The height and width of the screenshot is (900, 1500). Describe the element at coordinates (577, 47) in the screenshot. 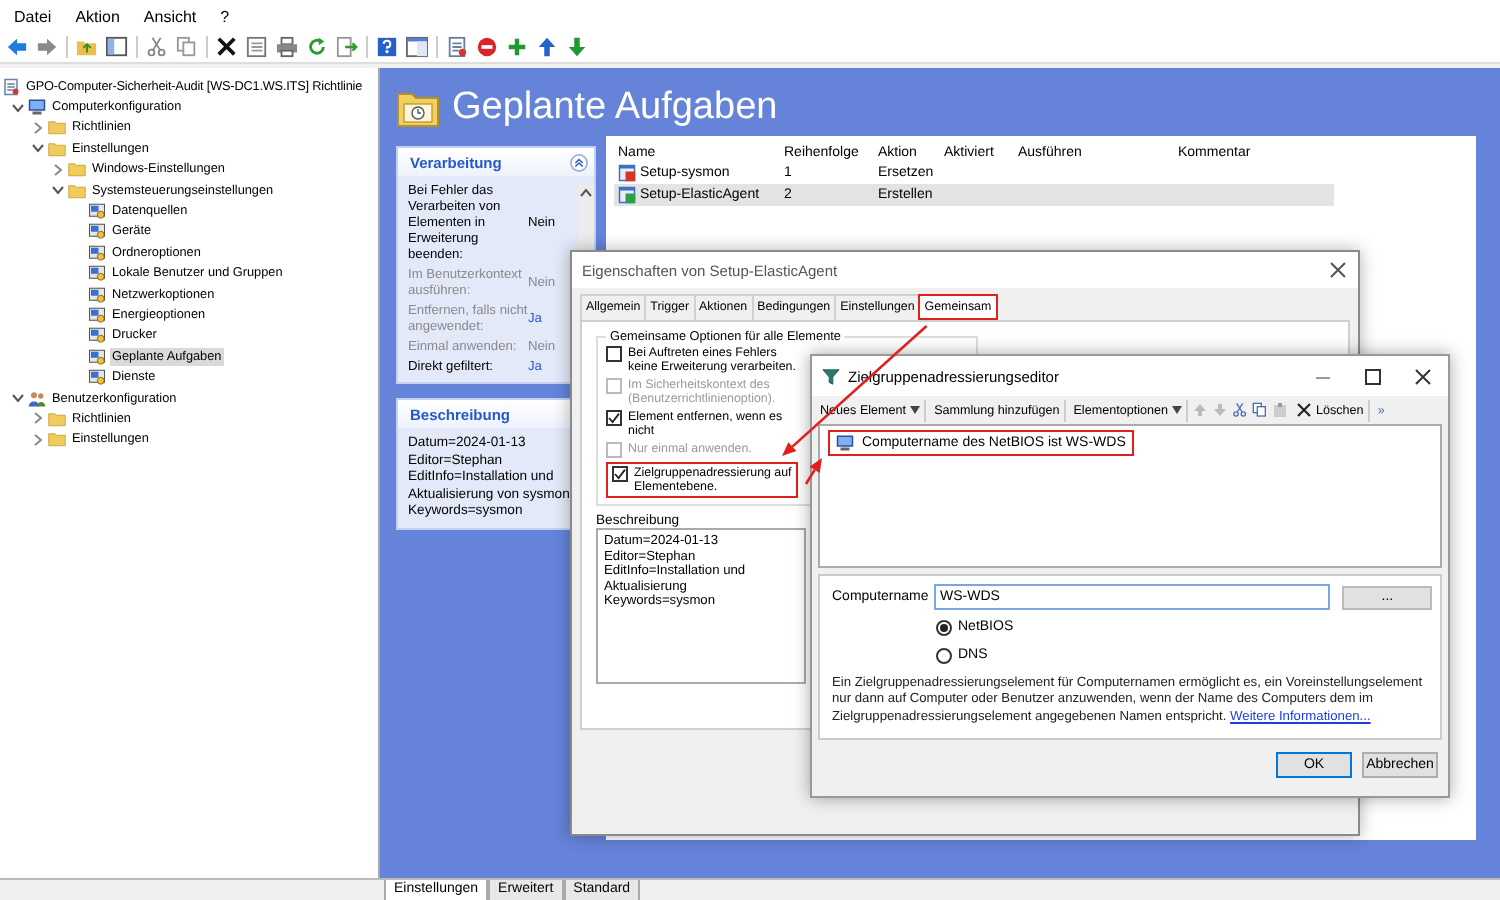

I see `down-arrow-icon` at that location.